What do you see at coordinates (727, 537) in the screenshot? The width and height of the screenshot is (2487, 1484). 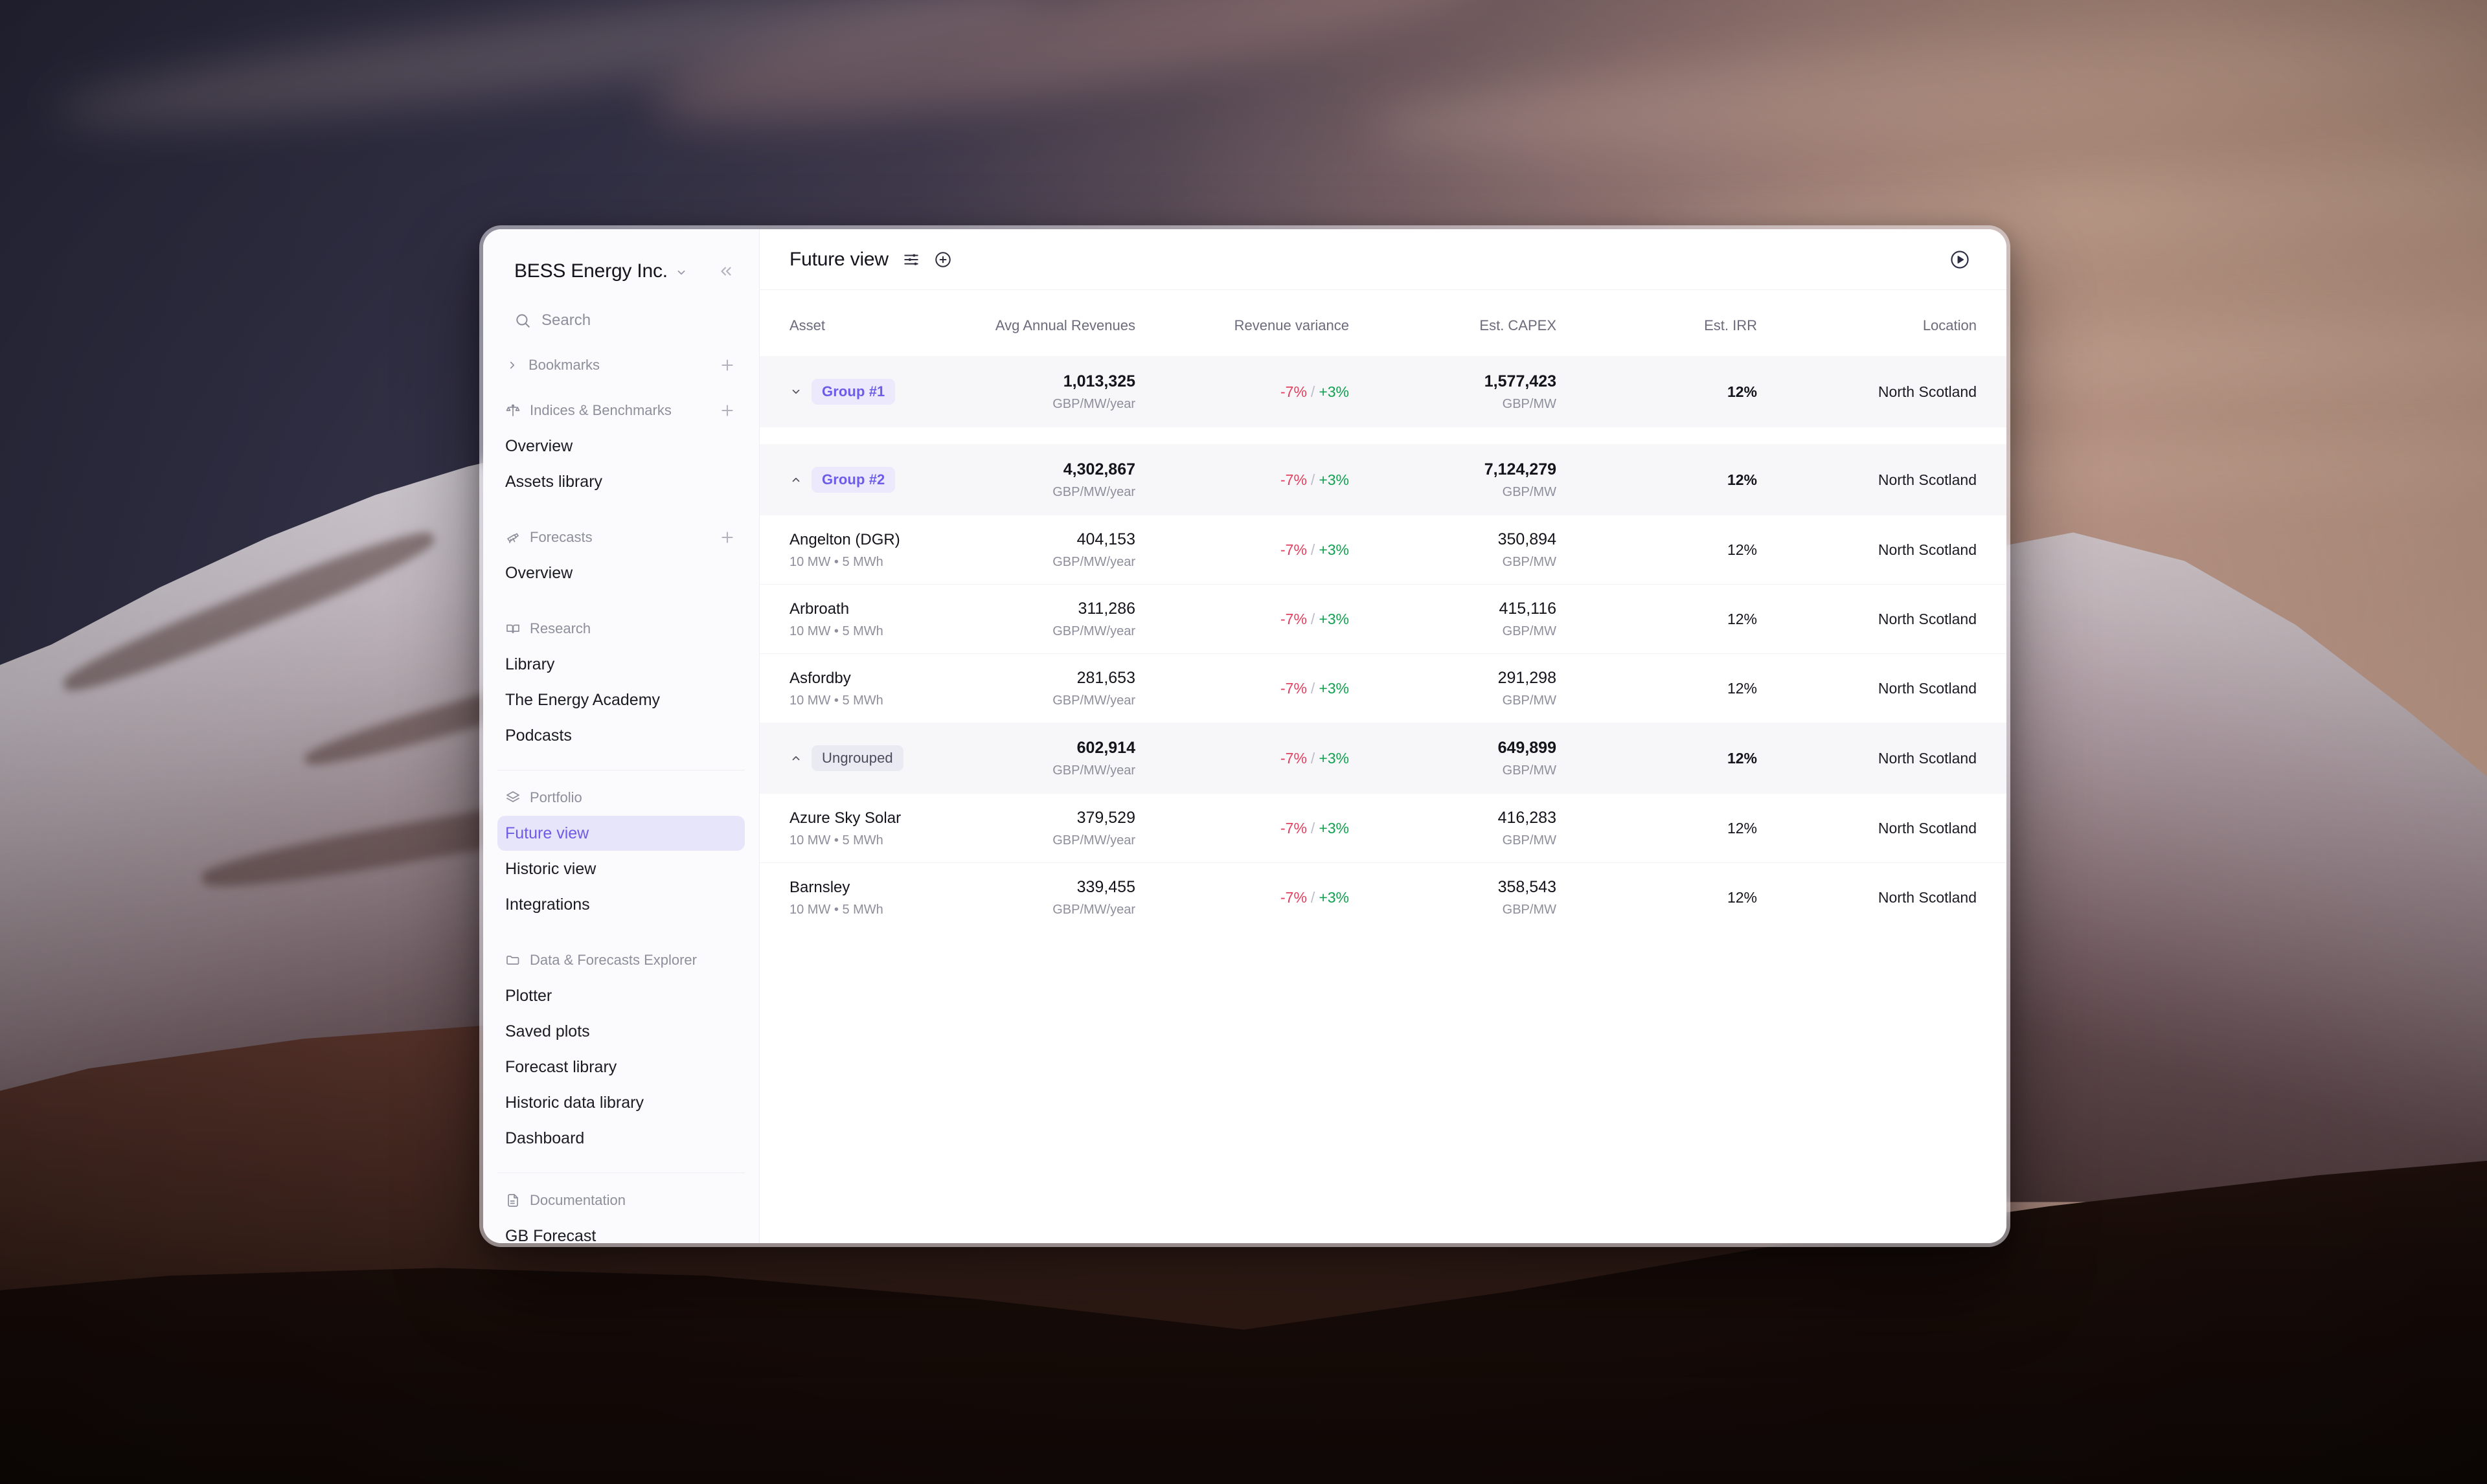 I see `add-forecast-button` at bounding box center [727, 537].